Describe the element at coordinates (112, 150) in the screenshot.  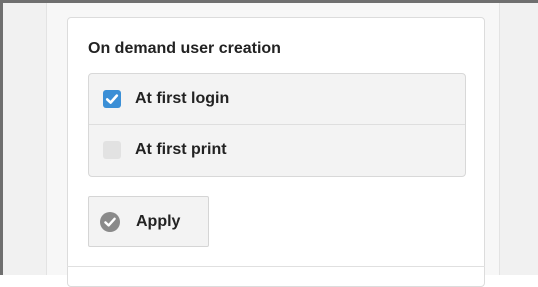
I see `checkbox-at-first-print` at that location.